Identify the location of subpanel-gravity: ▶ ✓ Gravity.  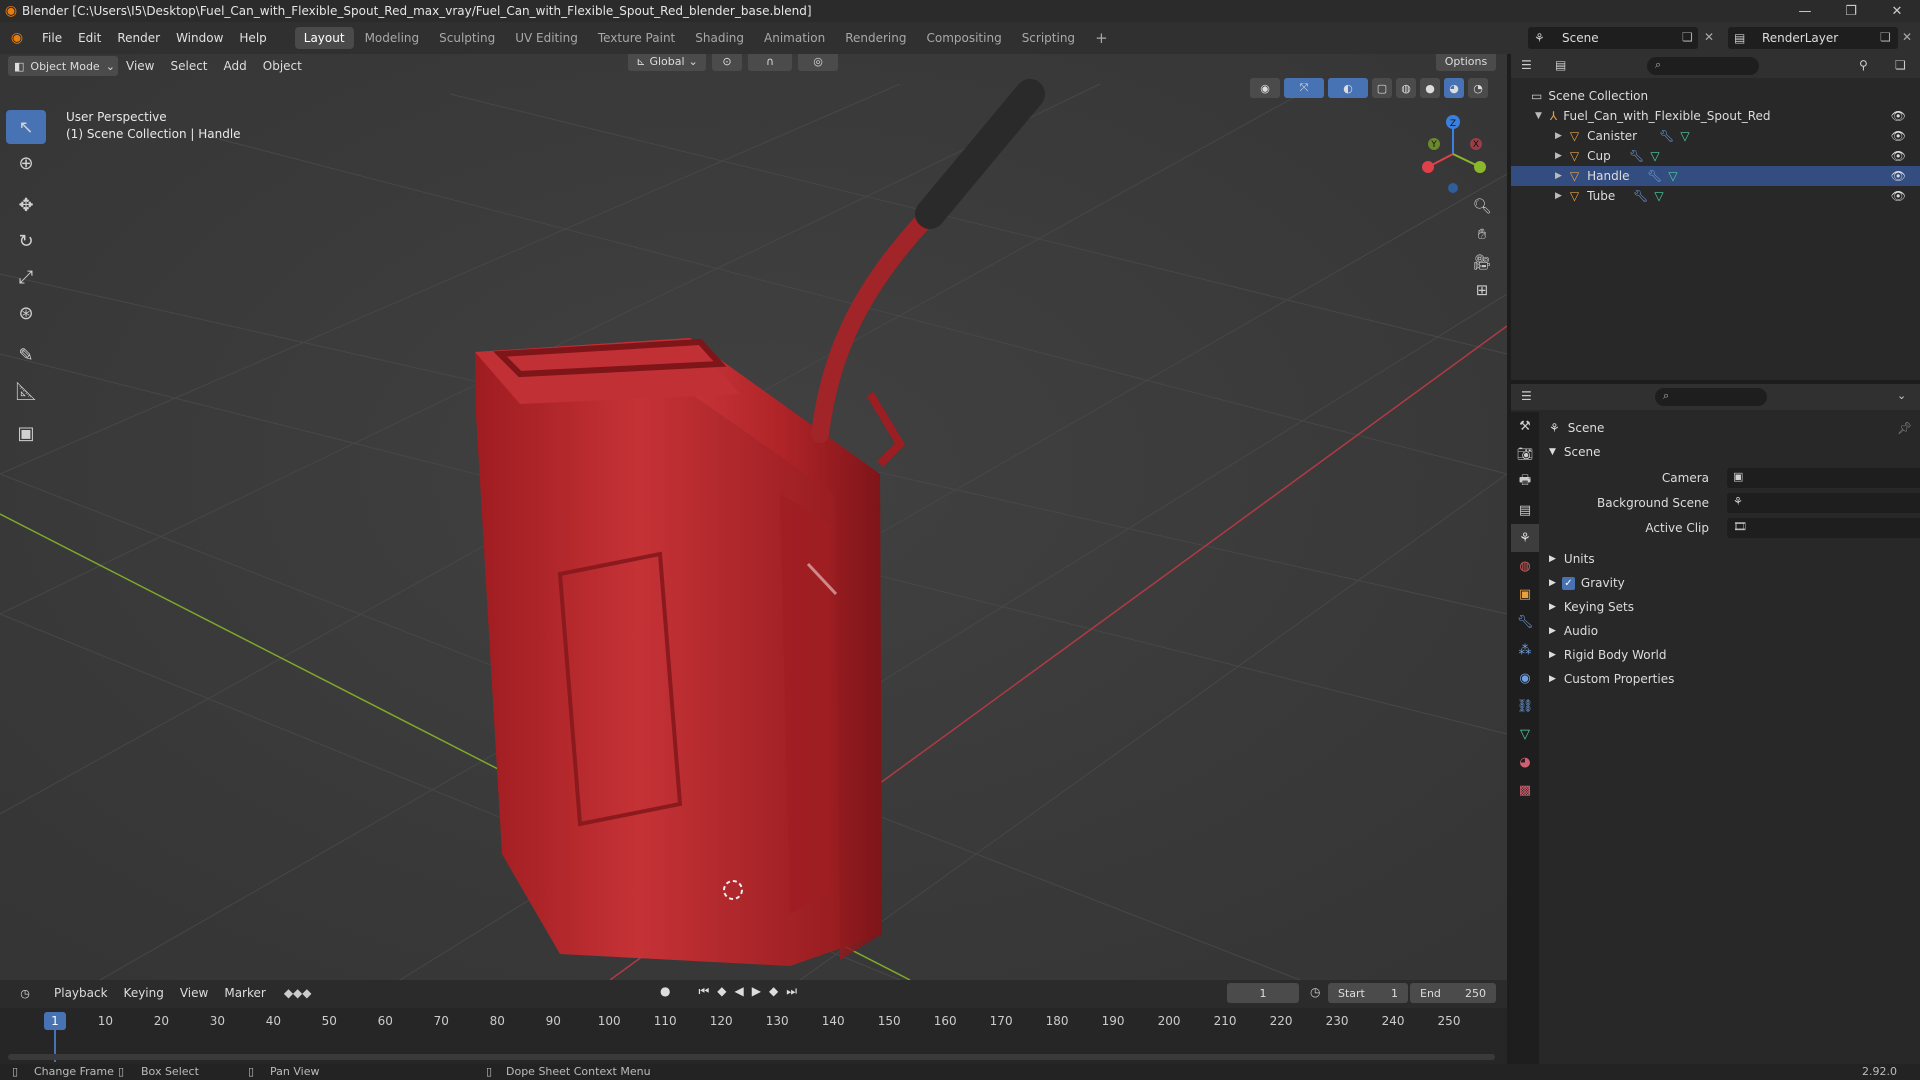
(1587, 583).